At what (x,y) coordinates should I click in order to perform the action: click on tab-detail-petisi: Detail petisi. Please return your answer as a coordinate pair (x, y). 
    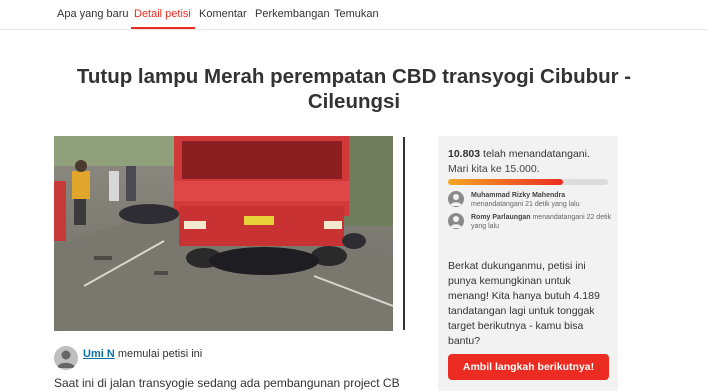
    Looking at the image, I should click on (162, 14).